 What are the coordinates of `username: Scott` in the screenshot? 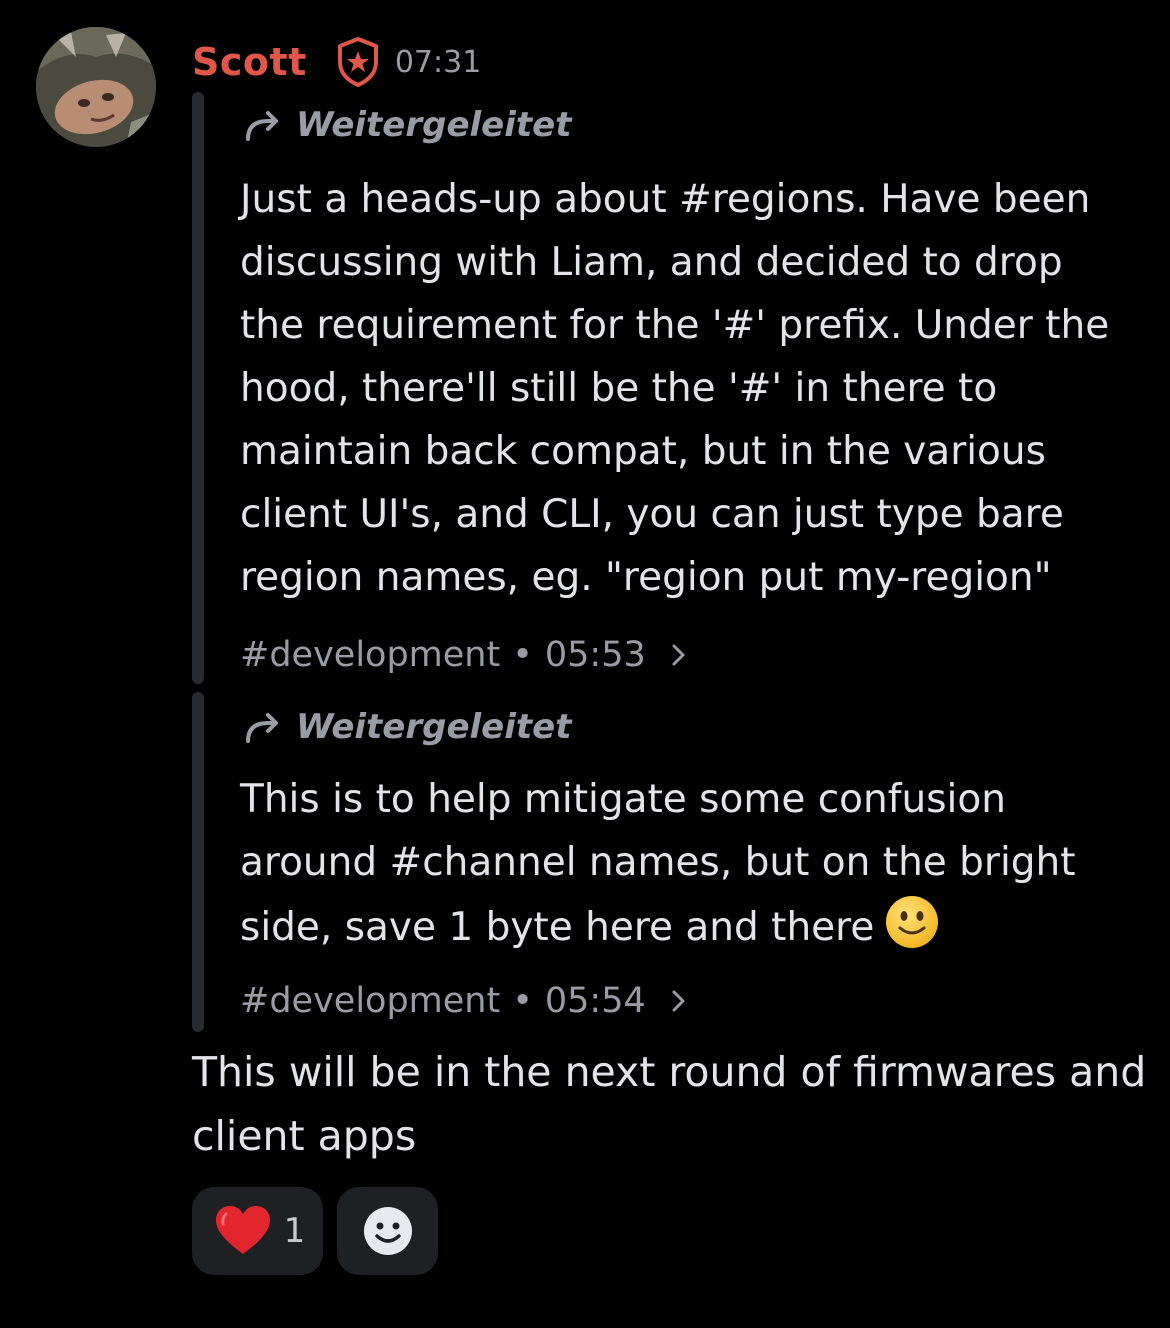 It's located at (249, 62).